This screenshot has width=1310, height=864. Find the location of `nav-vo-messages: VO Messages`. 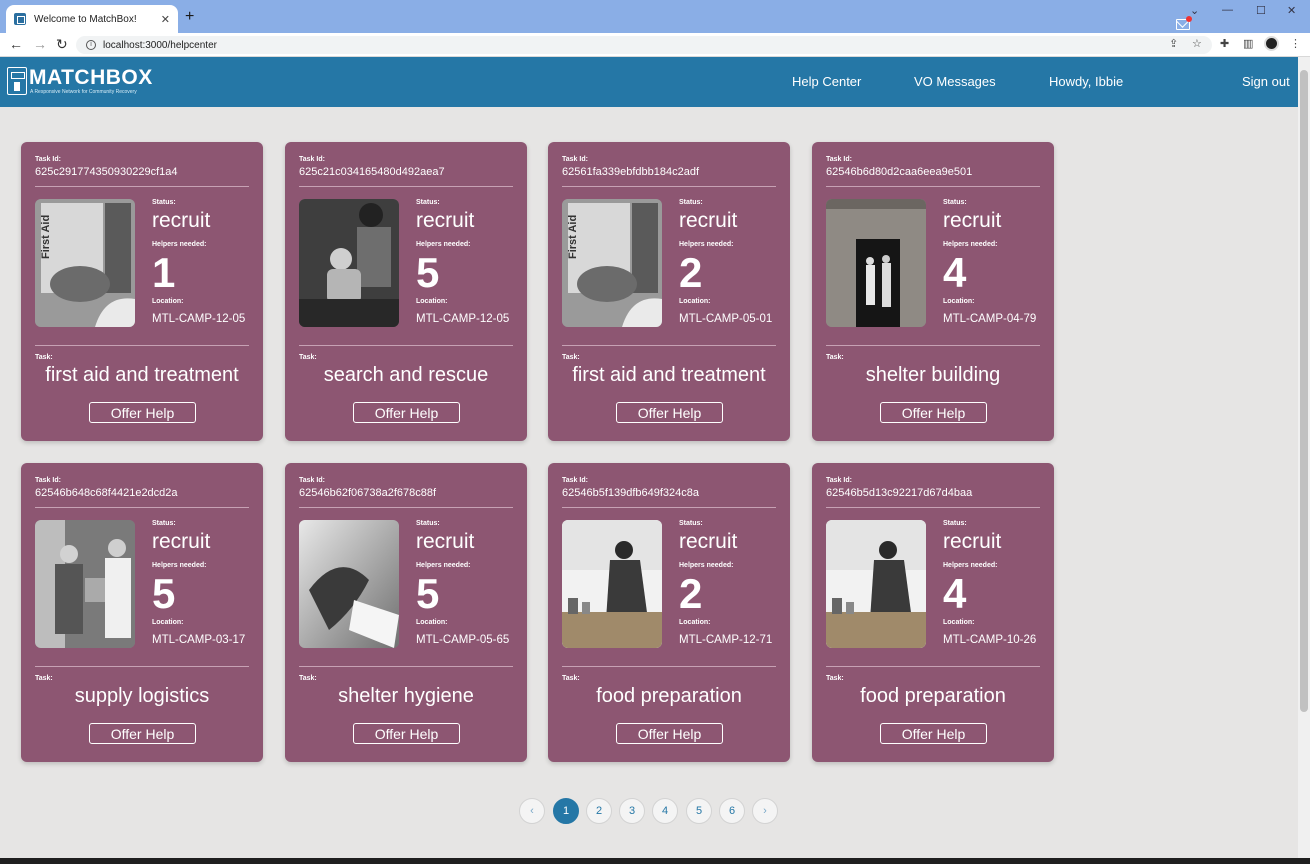

nav-vo-messages: VO Messages is located at coordinates (955, 81).